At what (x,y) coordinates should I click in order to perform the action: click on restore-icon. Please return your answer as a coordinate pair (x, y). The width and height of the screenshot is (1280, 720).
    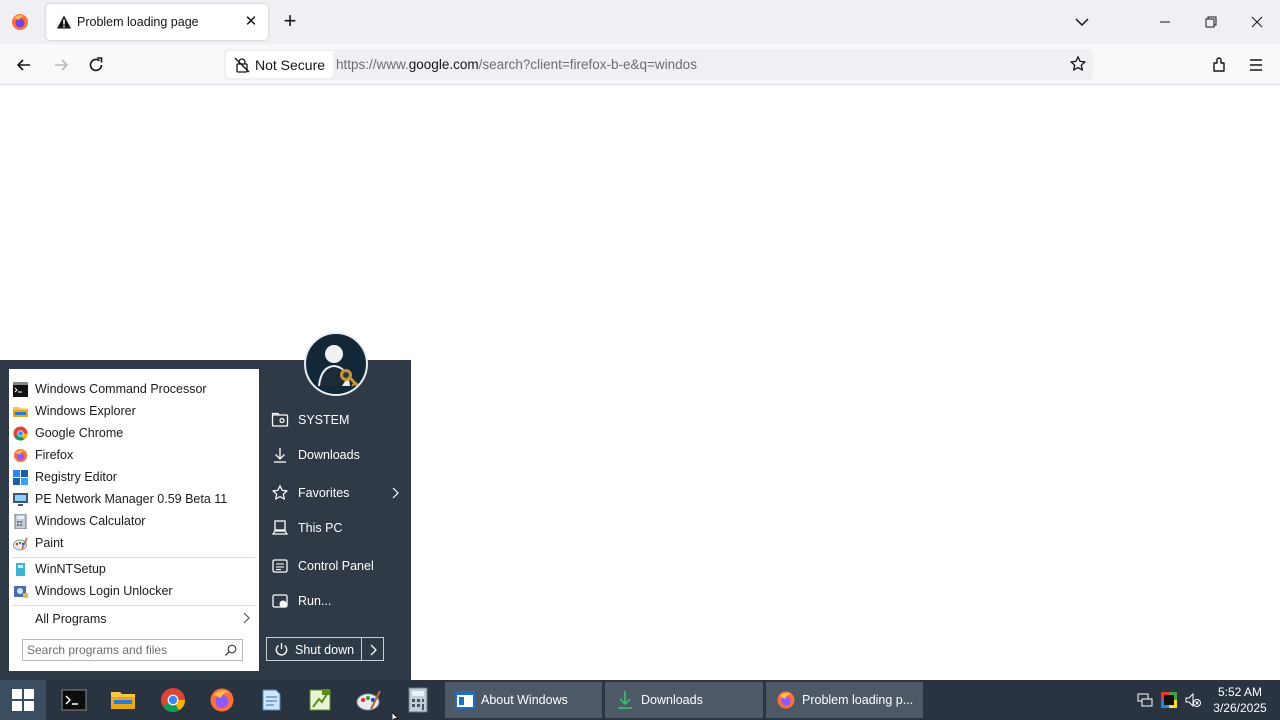
    Looking at the image, I should click on (1211, 22).